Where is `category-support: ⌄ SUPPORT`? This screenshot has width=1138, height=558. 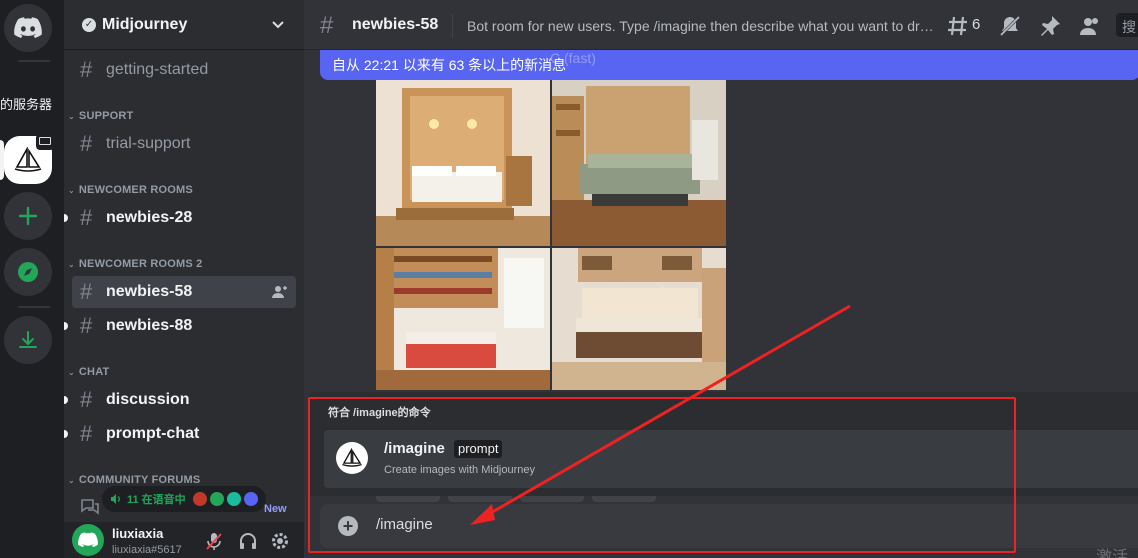 category-support: ⌄ SUPPORT is located at coordinates (100, 116).